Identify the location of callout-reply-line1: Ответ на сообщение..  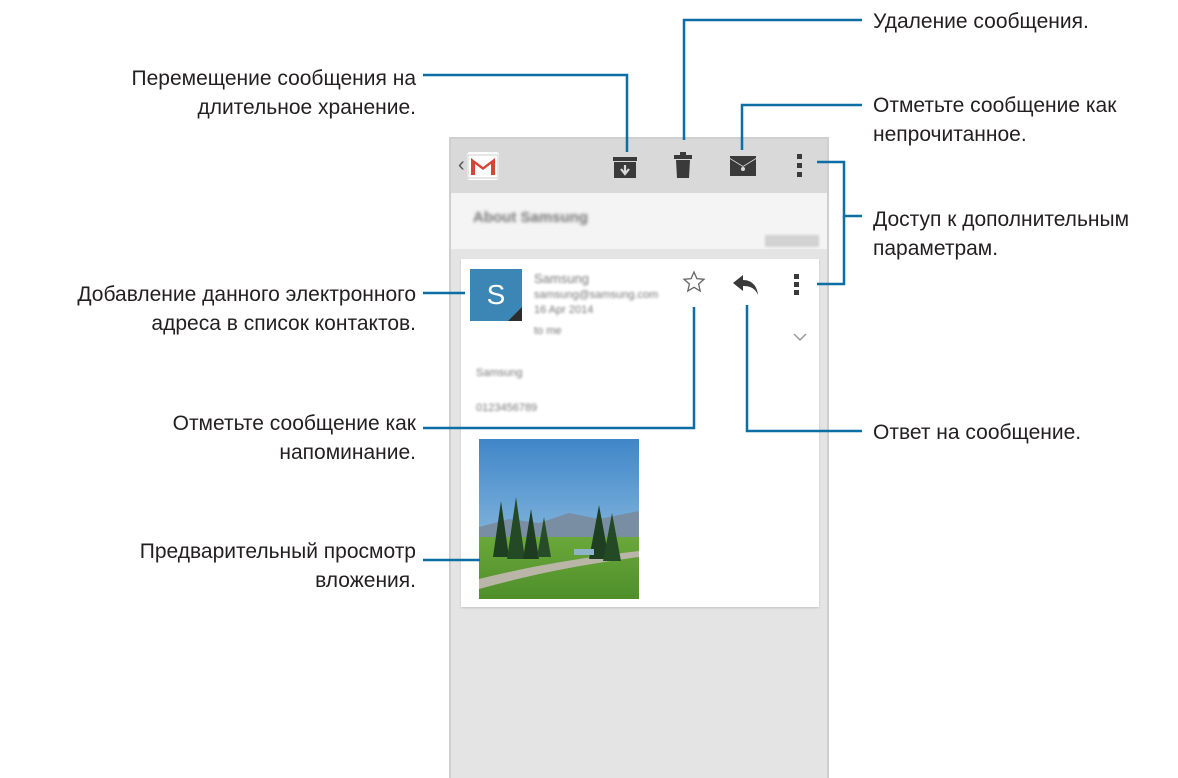
(977, 432).